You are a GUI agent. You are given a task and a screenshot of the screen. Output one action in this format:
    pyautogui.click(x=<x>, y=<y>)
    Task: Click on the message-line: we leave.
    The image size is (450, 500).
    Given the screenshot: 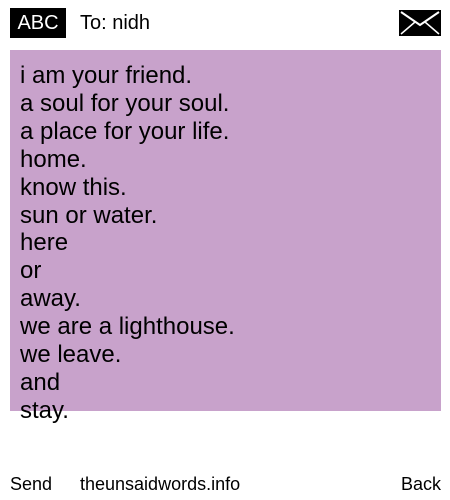 What is the action you would take?
    pyautogui.click(x=71, y=355)
    